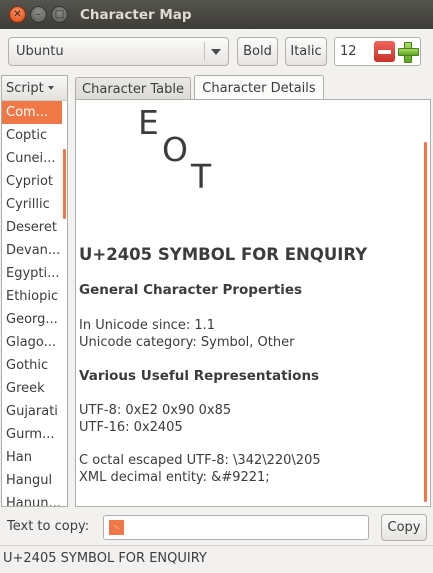 The width and height of the screenshot is (433, 573). What do you see at coordinates (32, 411) in the screenshot?
I see `script-list-item: Gujarati` at bounding box center [32, 411].